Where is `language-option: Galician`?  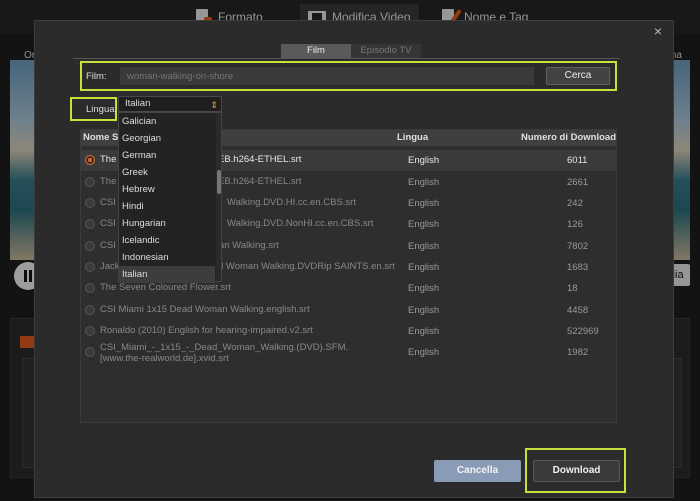 language-option: Galician is located at coordinates (167, 121).